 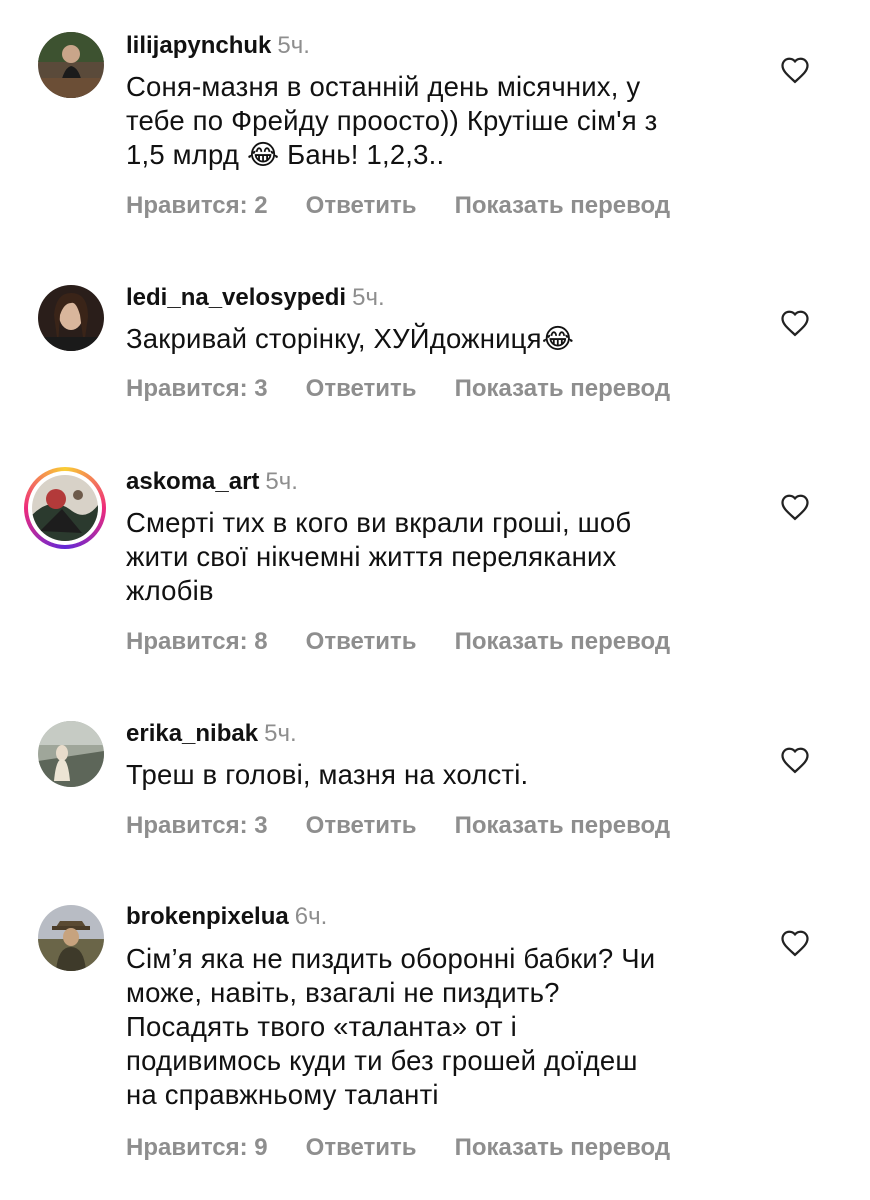 I want to click on comment-actions: Нравится: 8 Ответить Показать перевод, so click(x=417, y=642).